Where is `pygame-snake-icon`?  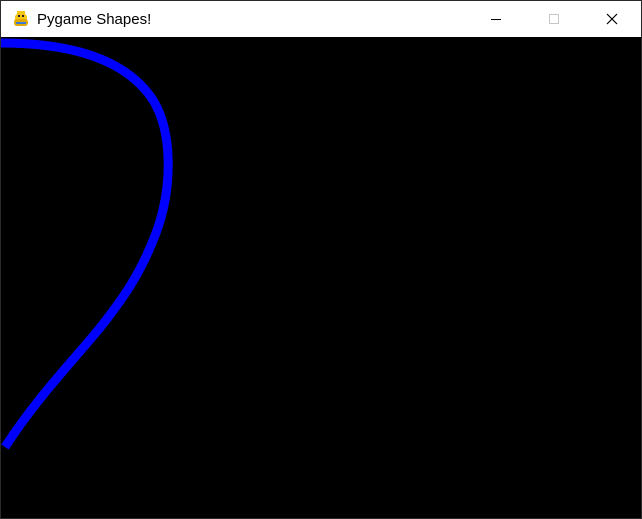 pygame-snake-icon is located at coordinates (21, 19).